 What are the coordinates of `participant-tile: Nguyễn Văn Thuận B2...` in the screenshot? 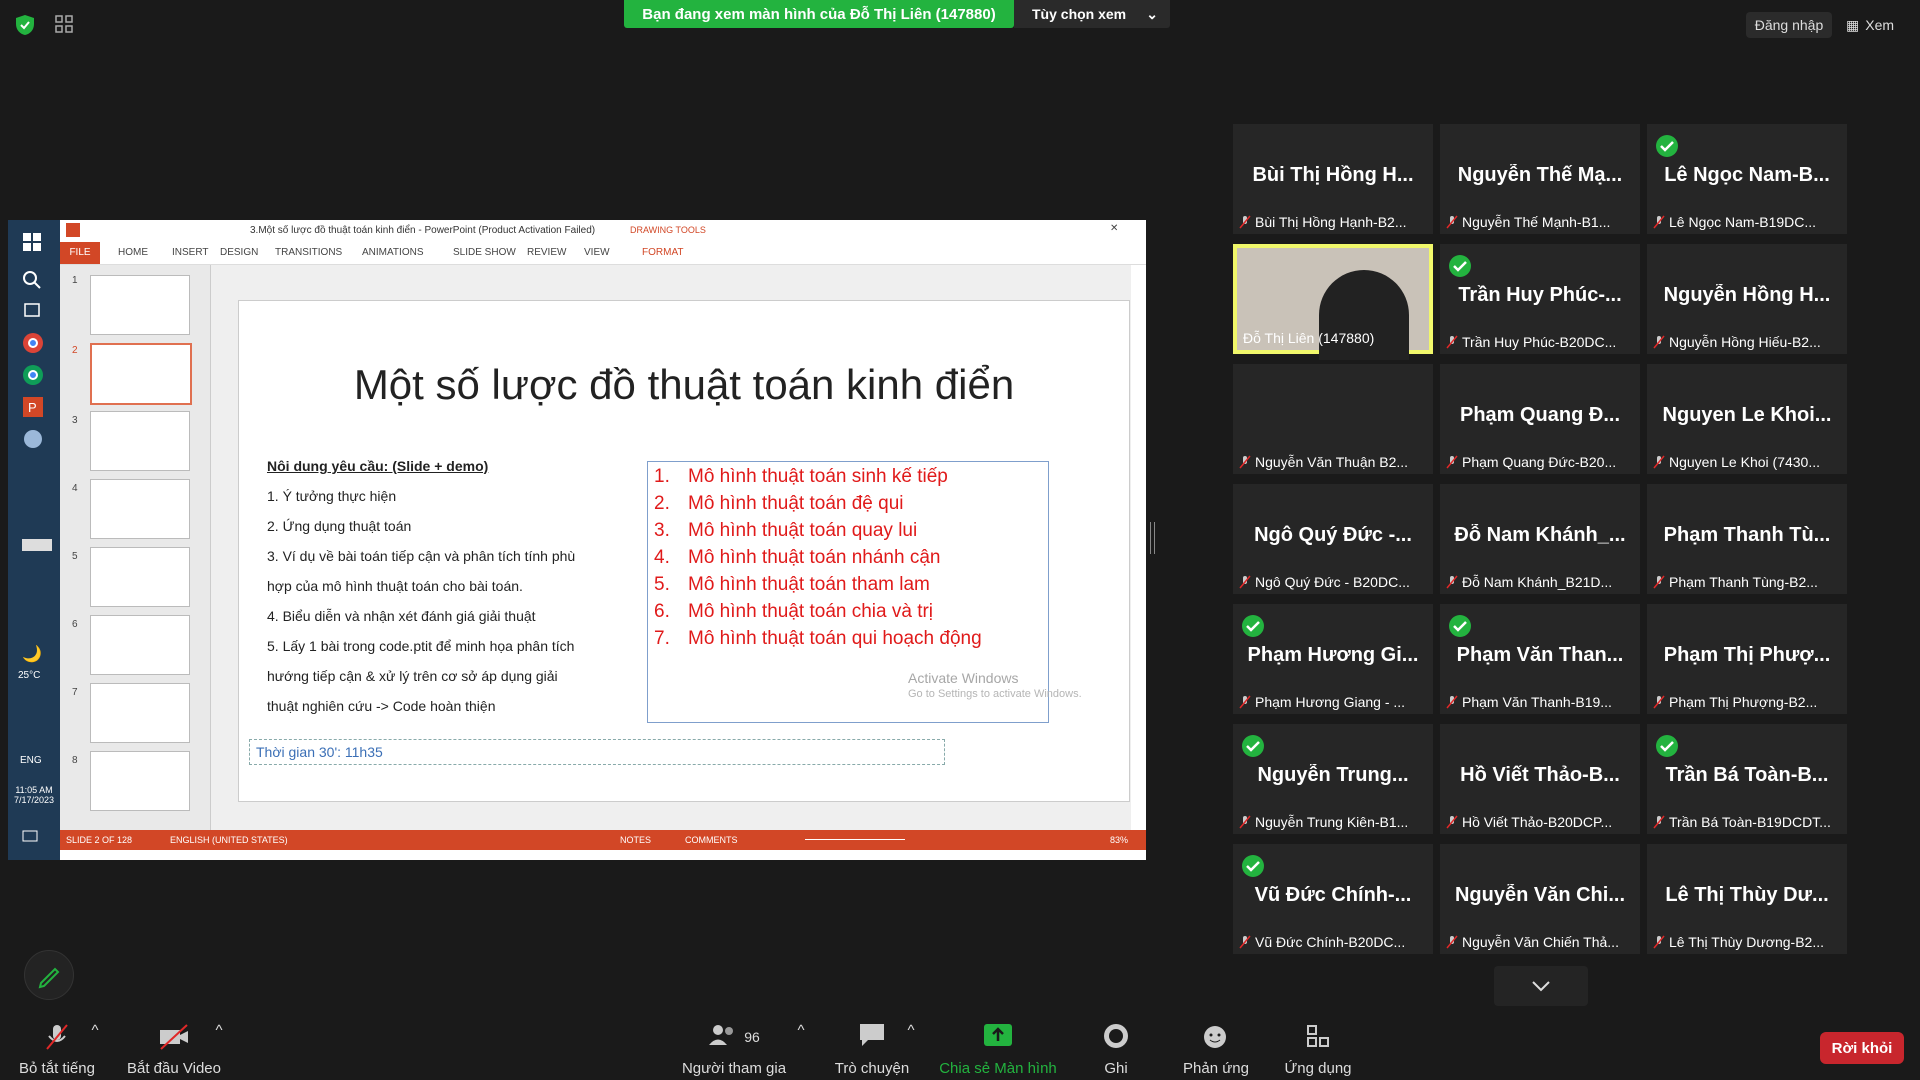 It's located at (1333, 419).